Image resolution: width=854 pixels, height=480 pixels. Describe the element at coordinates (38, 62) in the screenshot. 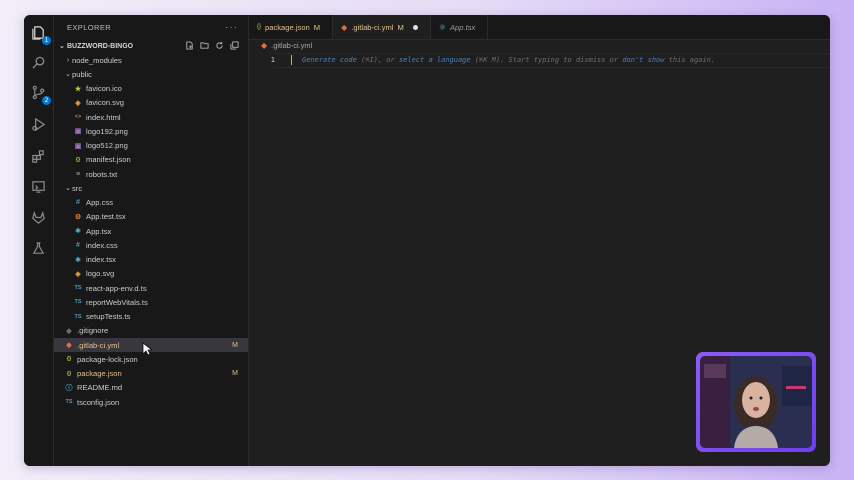

I see `search-icon` at that location.